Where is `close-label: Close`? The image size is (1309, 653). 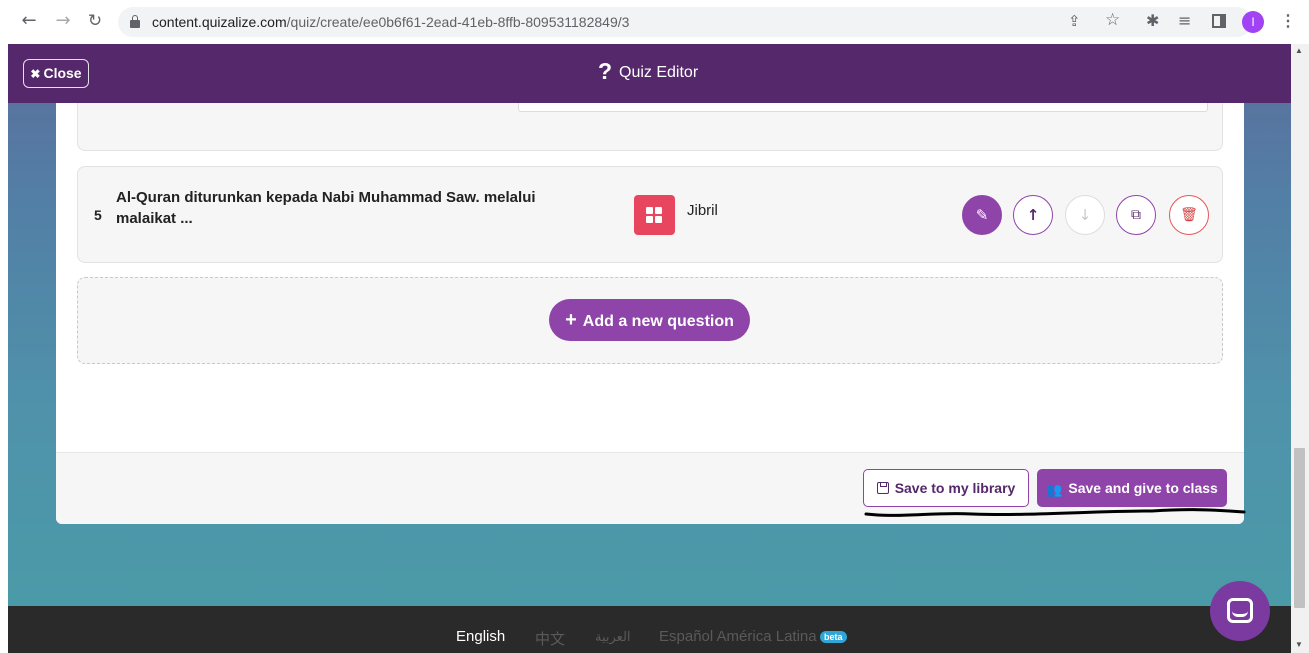
close-label: Close is located at coordinates (62, 73).